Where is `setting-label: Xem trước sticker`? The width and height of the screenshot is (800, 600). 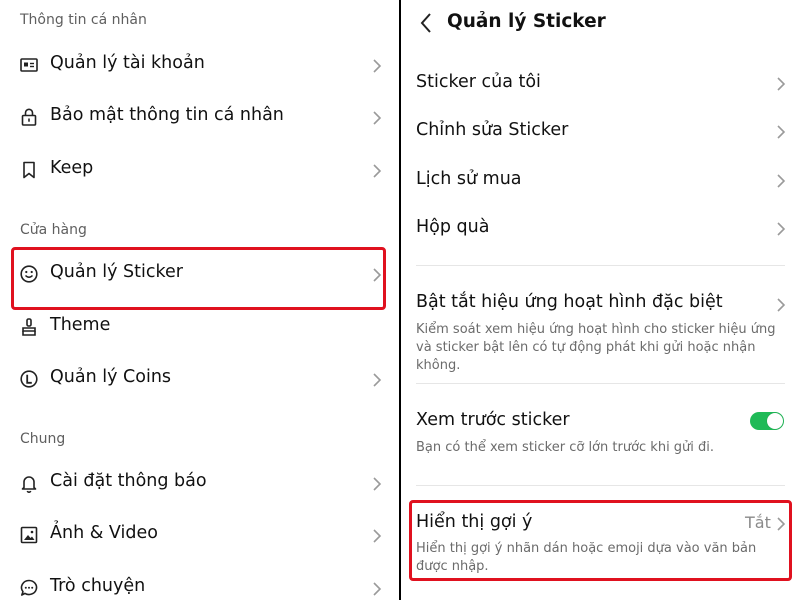 setting-label: Xem trước sticker is located at coordinates (493, 420).